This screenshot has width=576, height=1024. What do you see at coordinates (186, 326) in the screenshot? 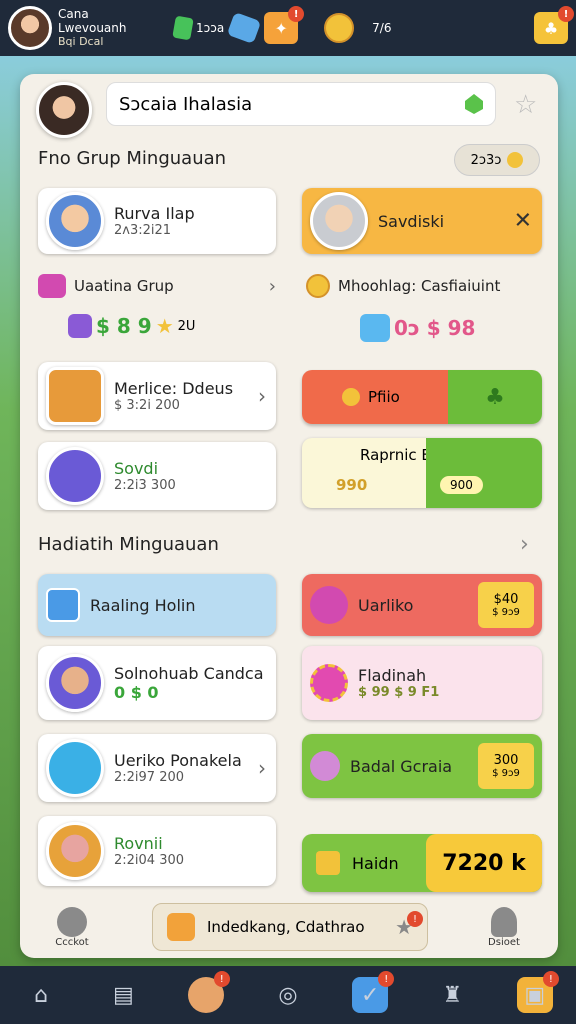
I see `group-tokens-value: 2U` at bounding box center [186, 326].